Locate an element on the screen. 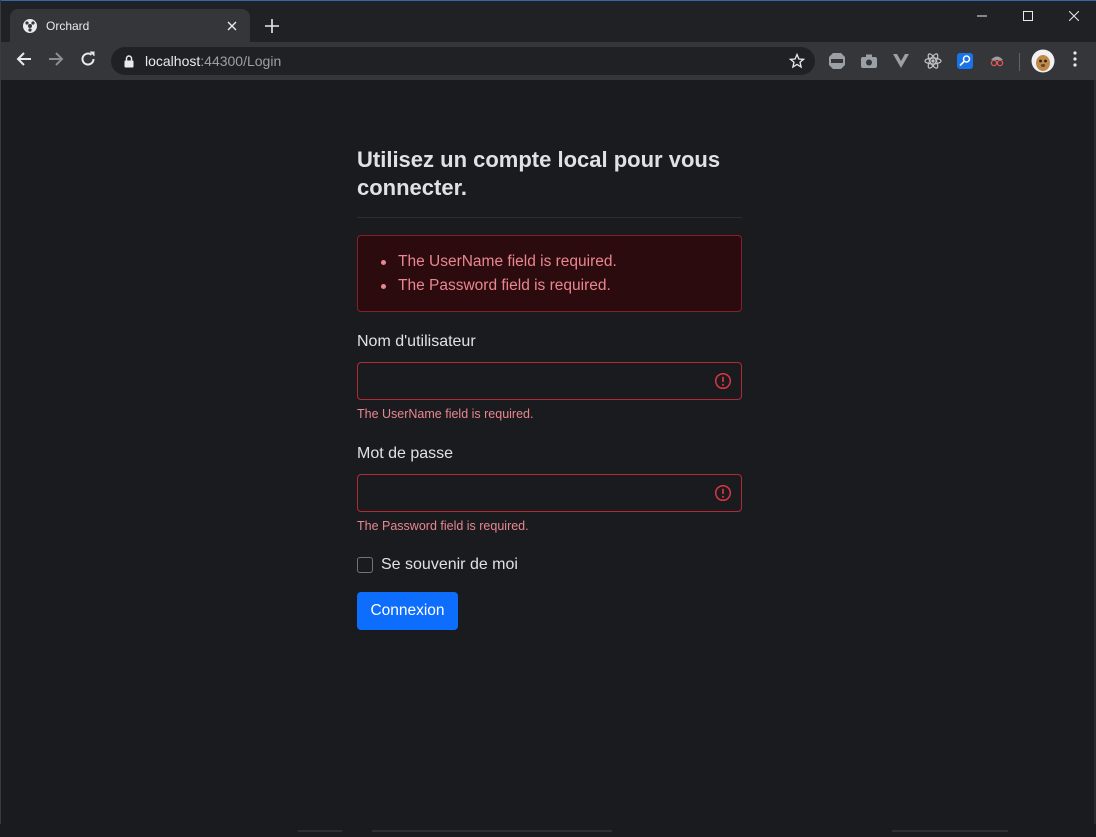 This screenshot has height=837, width=1096. username-label: Nom d'utilisateur is located at coordinates (416, 341).